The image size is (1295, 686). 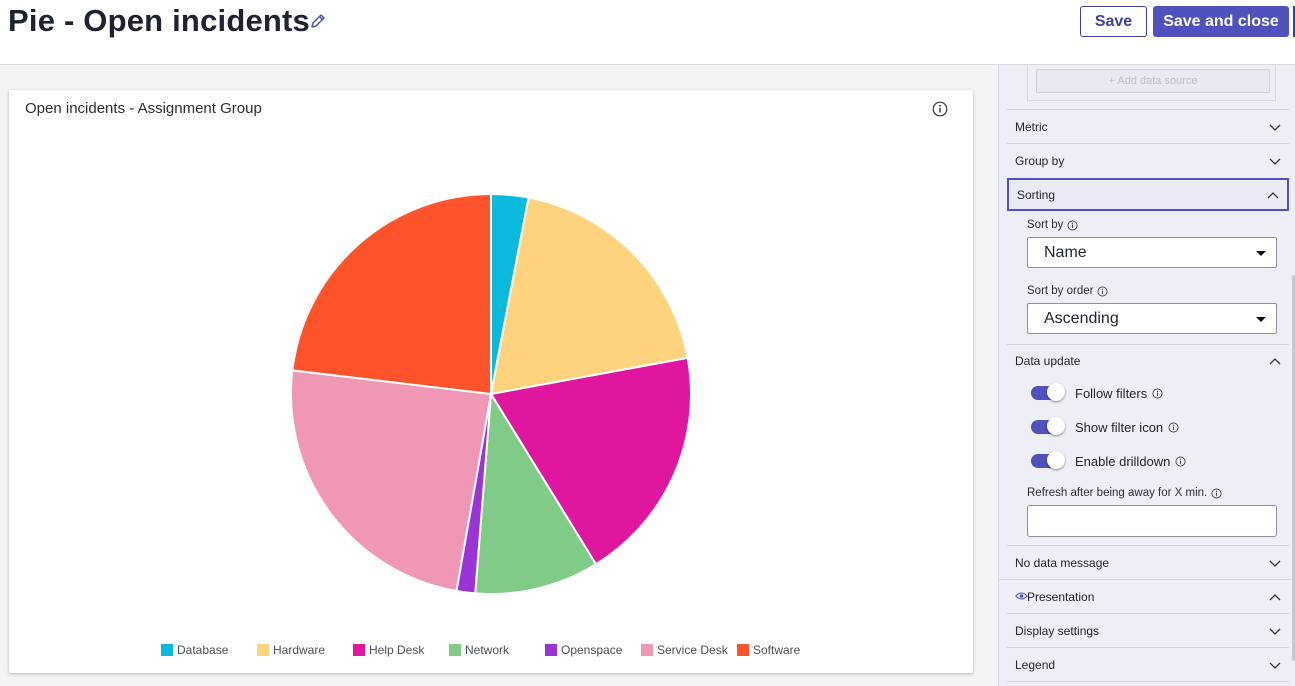 What do you see at coordinates (1148, 160) in the screenshot?
I see `section-group-by: Group by` at bounding box center [1148, 160].